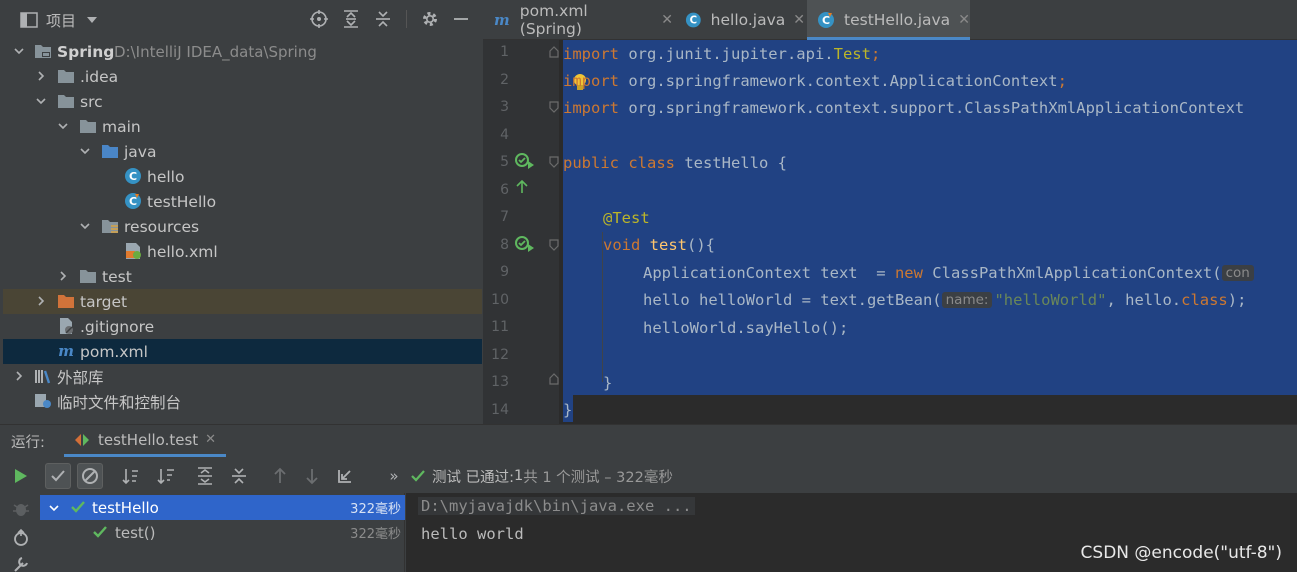 This screenshot has height=572, width=1297. I want to click on tree-item-idea: .idea, so click(242, 76).